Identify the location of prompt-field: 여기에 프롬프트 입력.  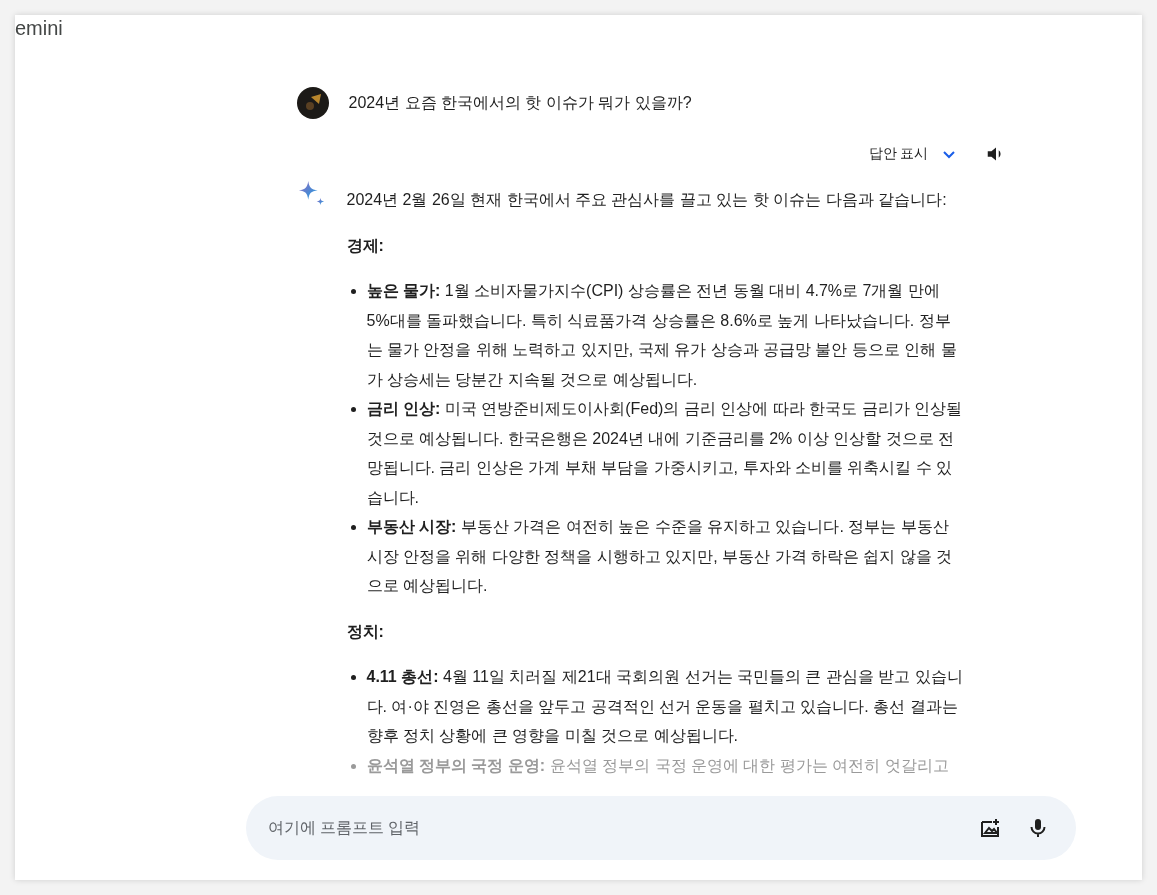
(609, 828).